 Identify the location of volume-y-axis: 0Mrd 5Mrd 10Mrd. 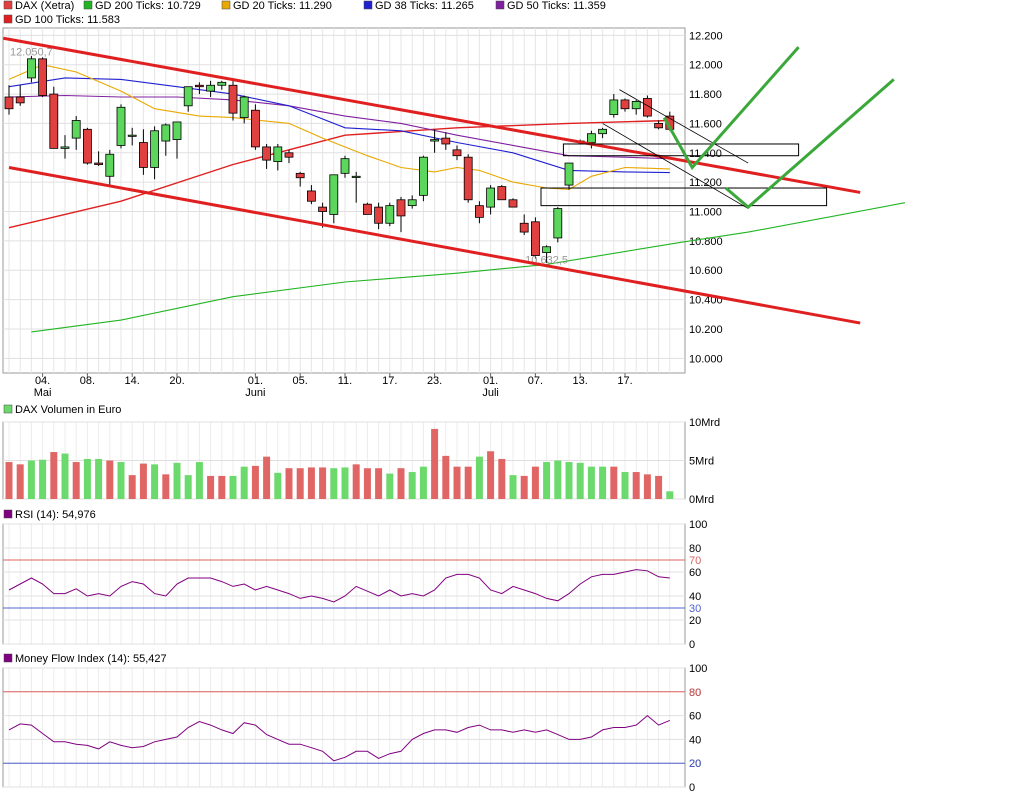
(704, 461).